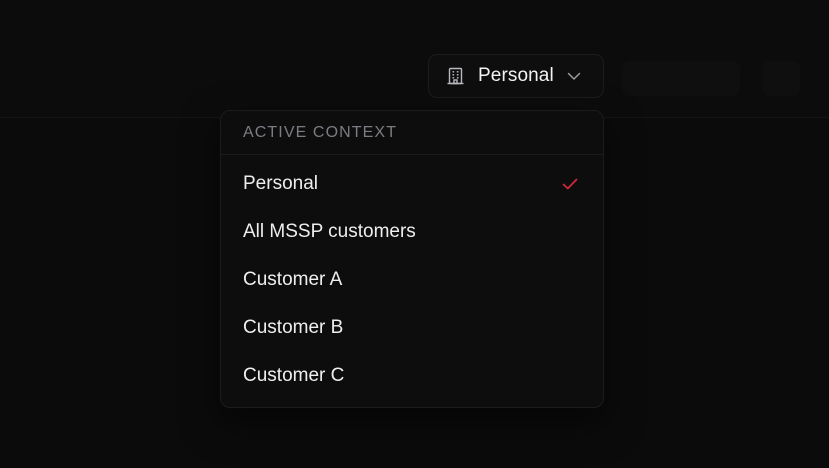 The width and height of the screenshot is (829, 468). Describe the element at coordinates (574, 76) in the screenshot. I see `chevron-down-icon` at that location.